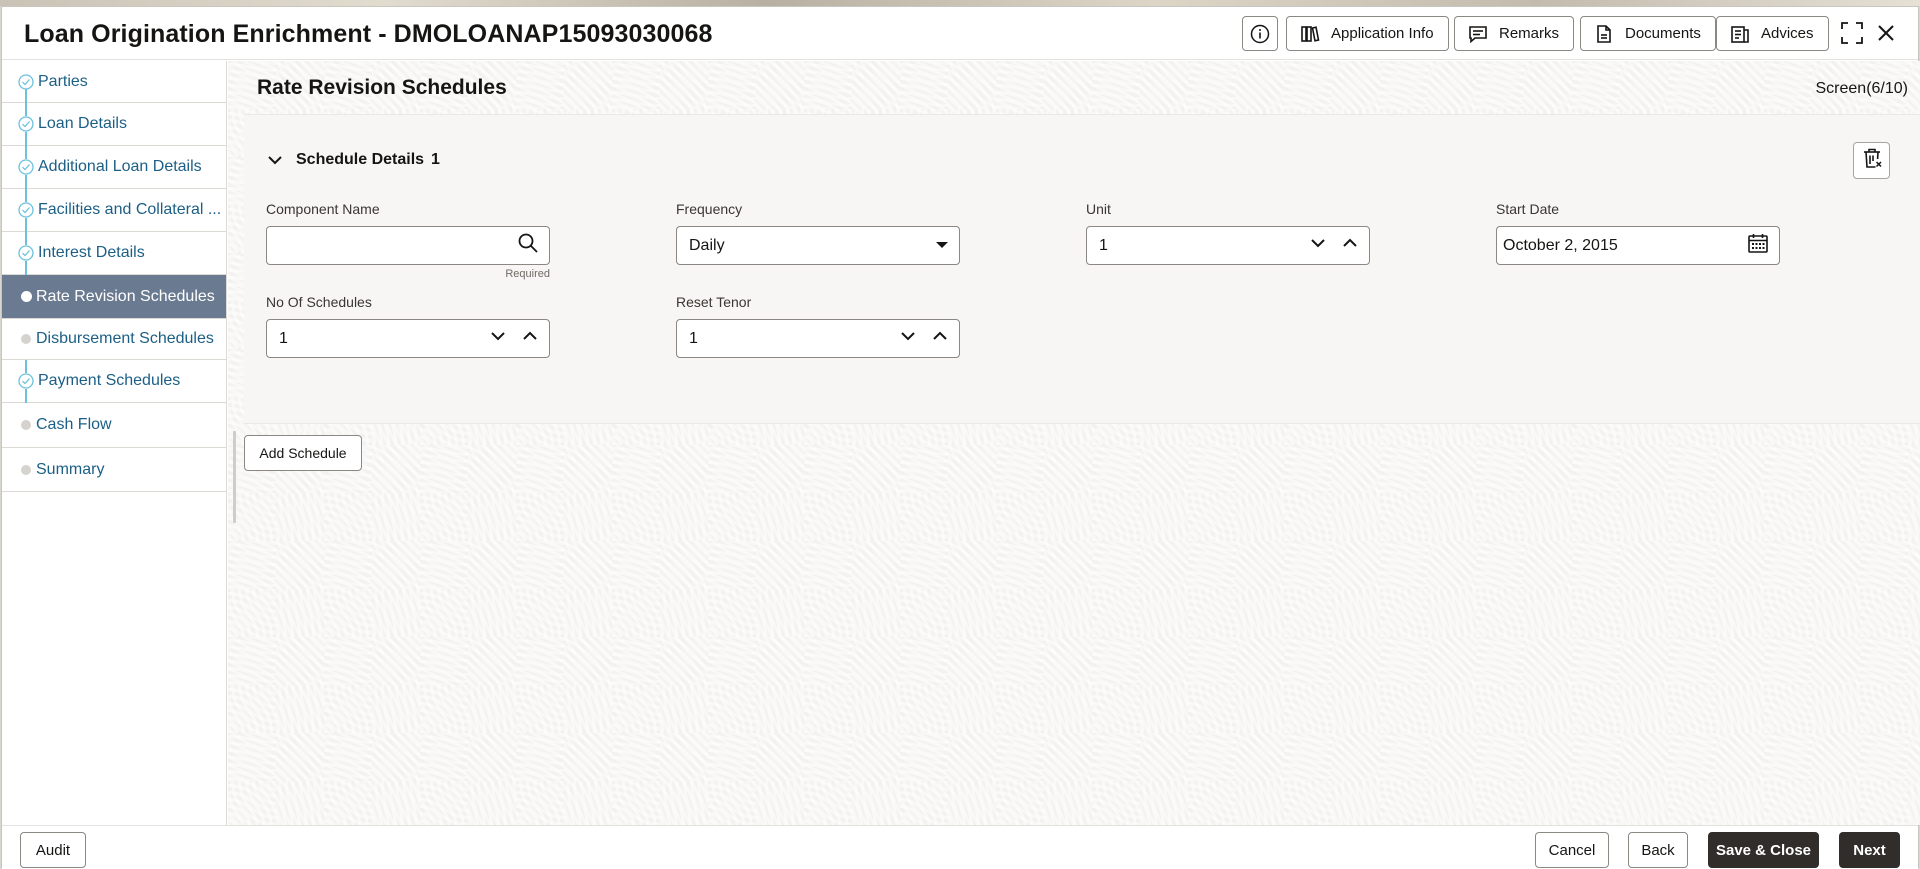  I want to click on no-of-schedules-field: No Of Schedules 1, so click(408, 326).